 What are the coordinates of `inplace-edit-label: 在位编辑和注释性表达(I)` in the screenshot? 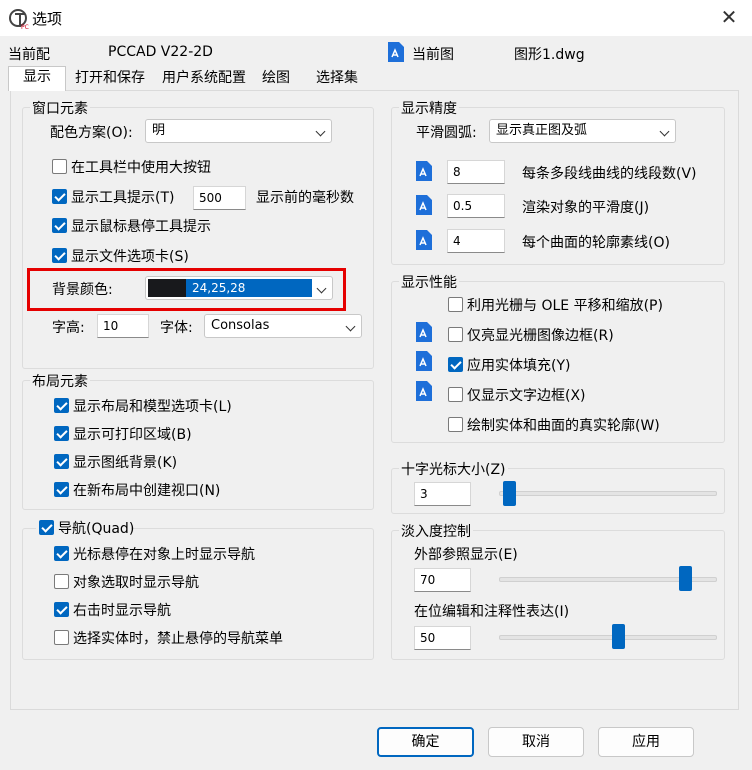 It's located at (492, 612).